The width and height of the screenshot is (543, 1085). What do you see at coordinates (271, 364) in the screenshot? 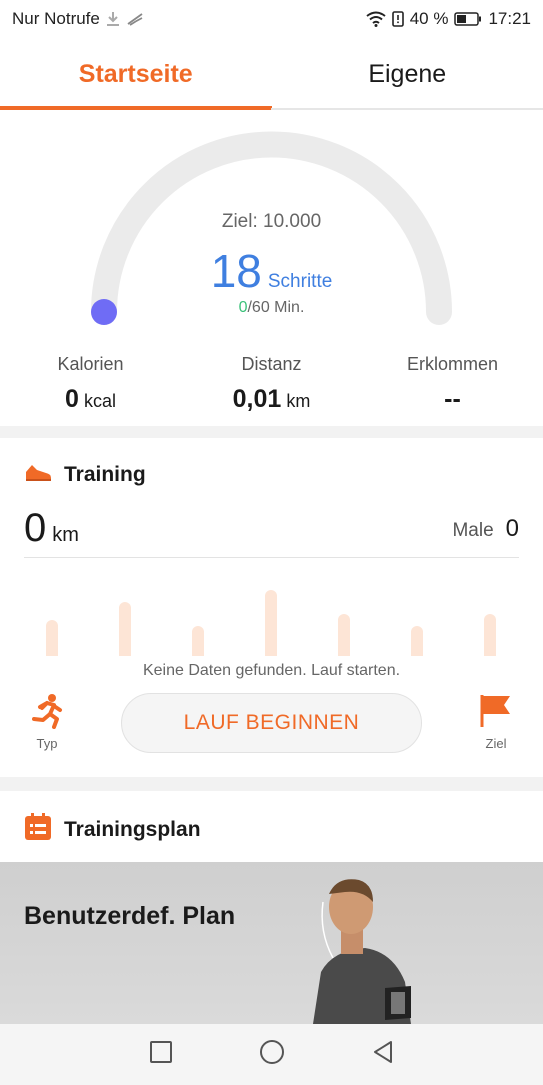
I see `stat-label: Distanz` at bounding box center [271, 364].